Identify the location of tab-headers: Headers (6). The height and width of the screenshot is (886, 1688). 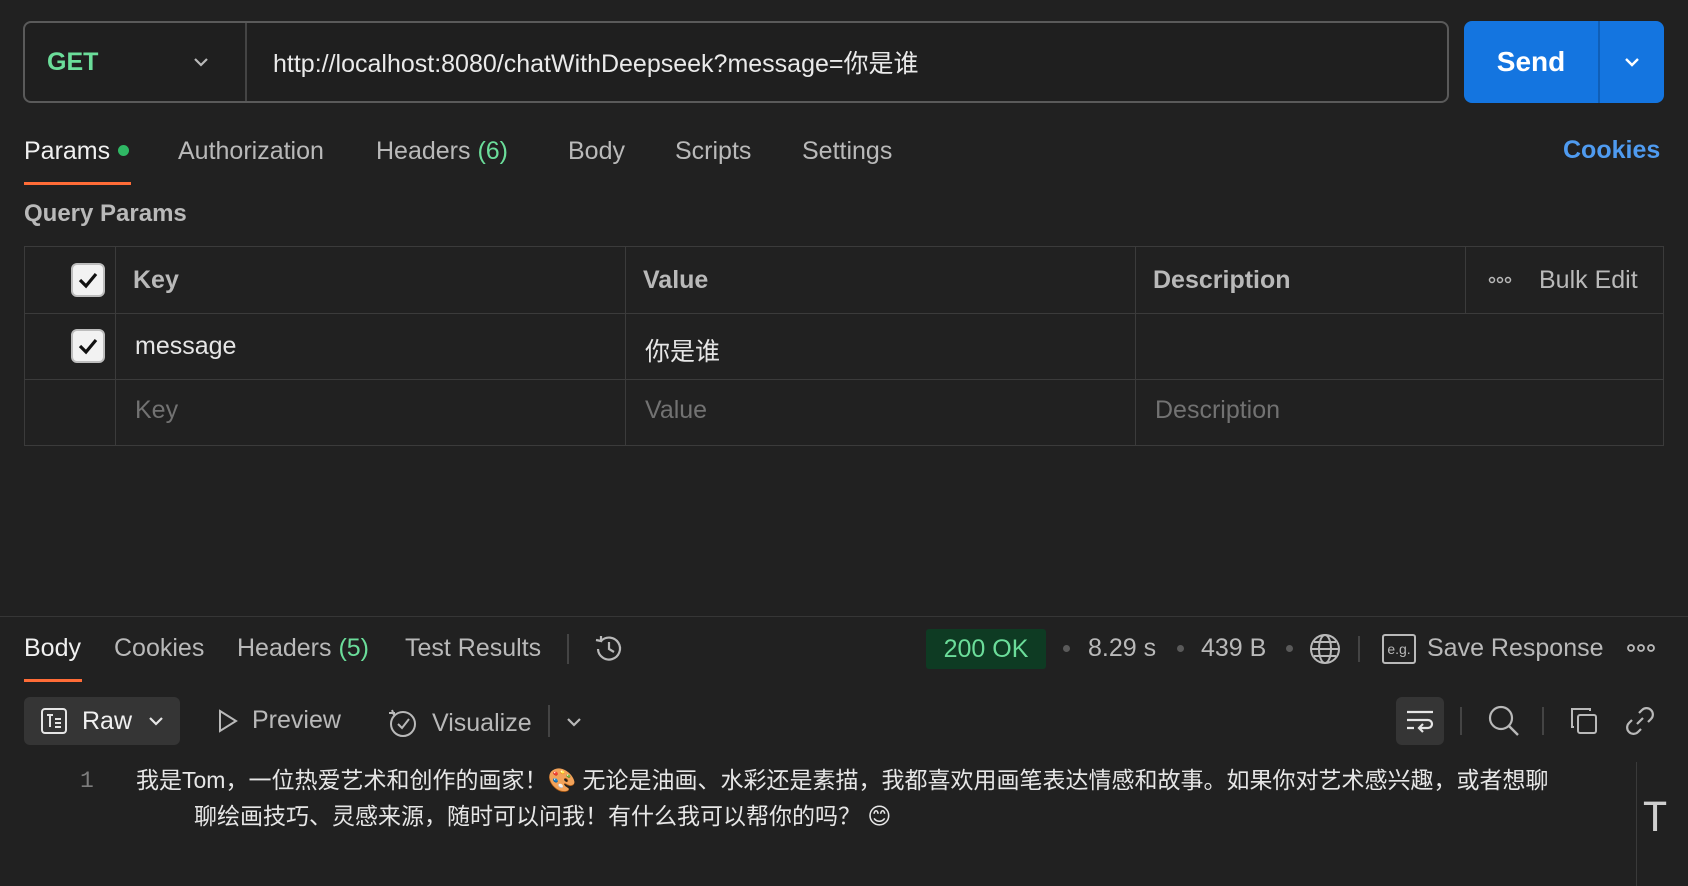
(442, 151).